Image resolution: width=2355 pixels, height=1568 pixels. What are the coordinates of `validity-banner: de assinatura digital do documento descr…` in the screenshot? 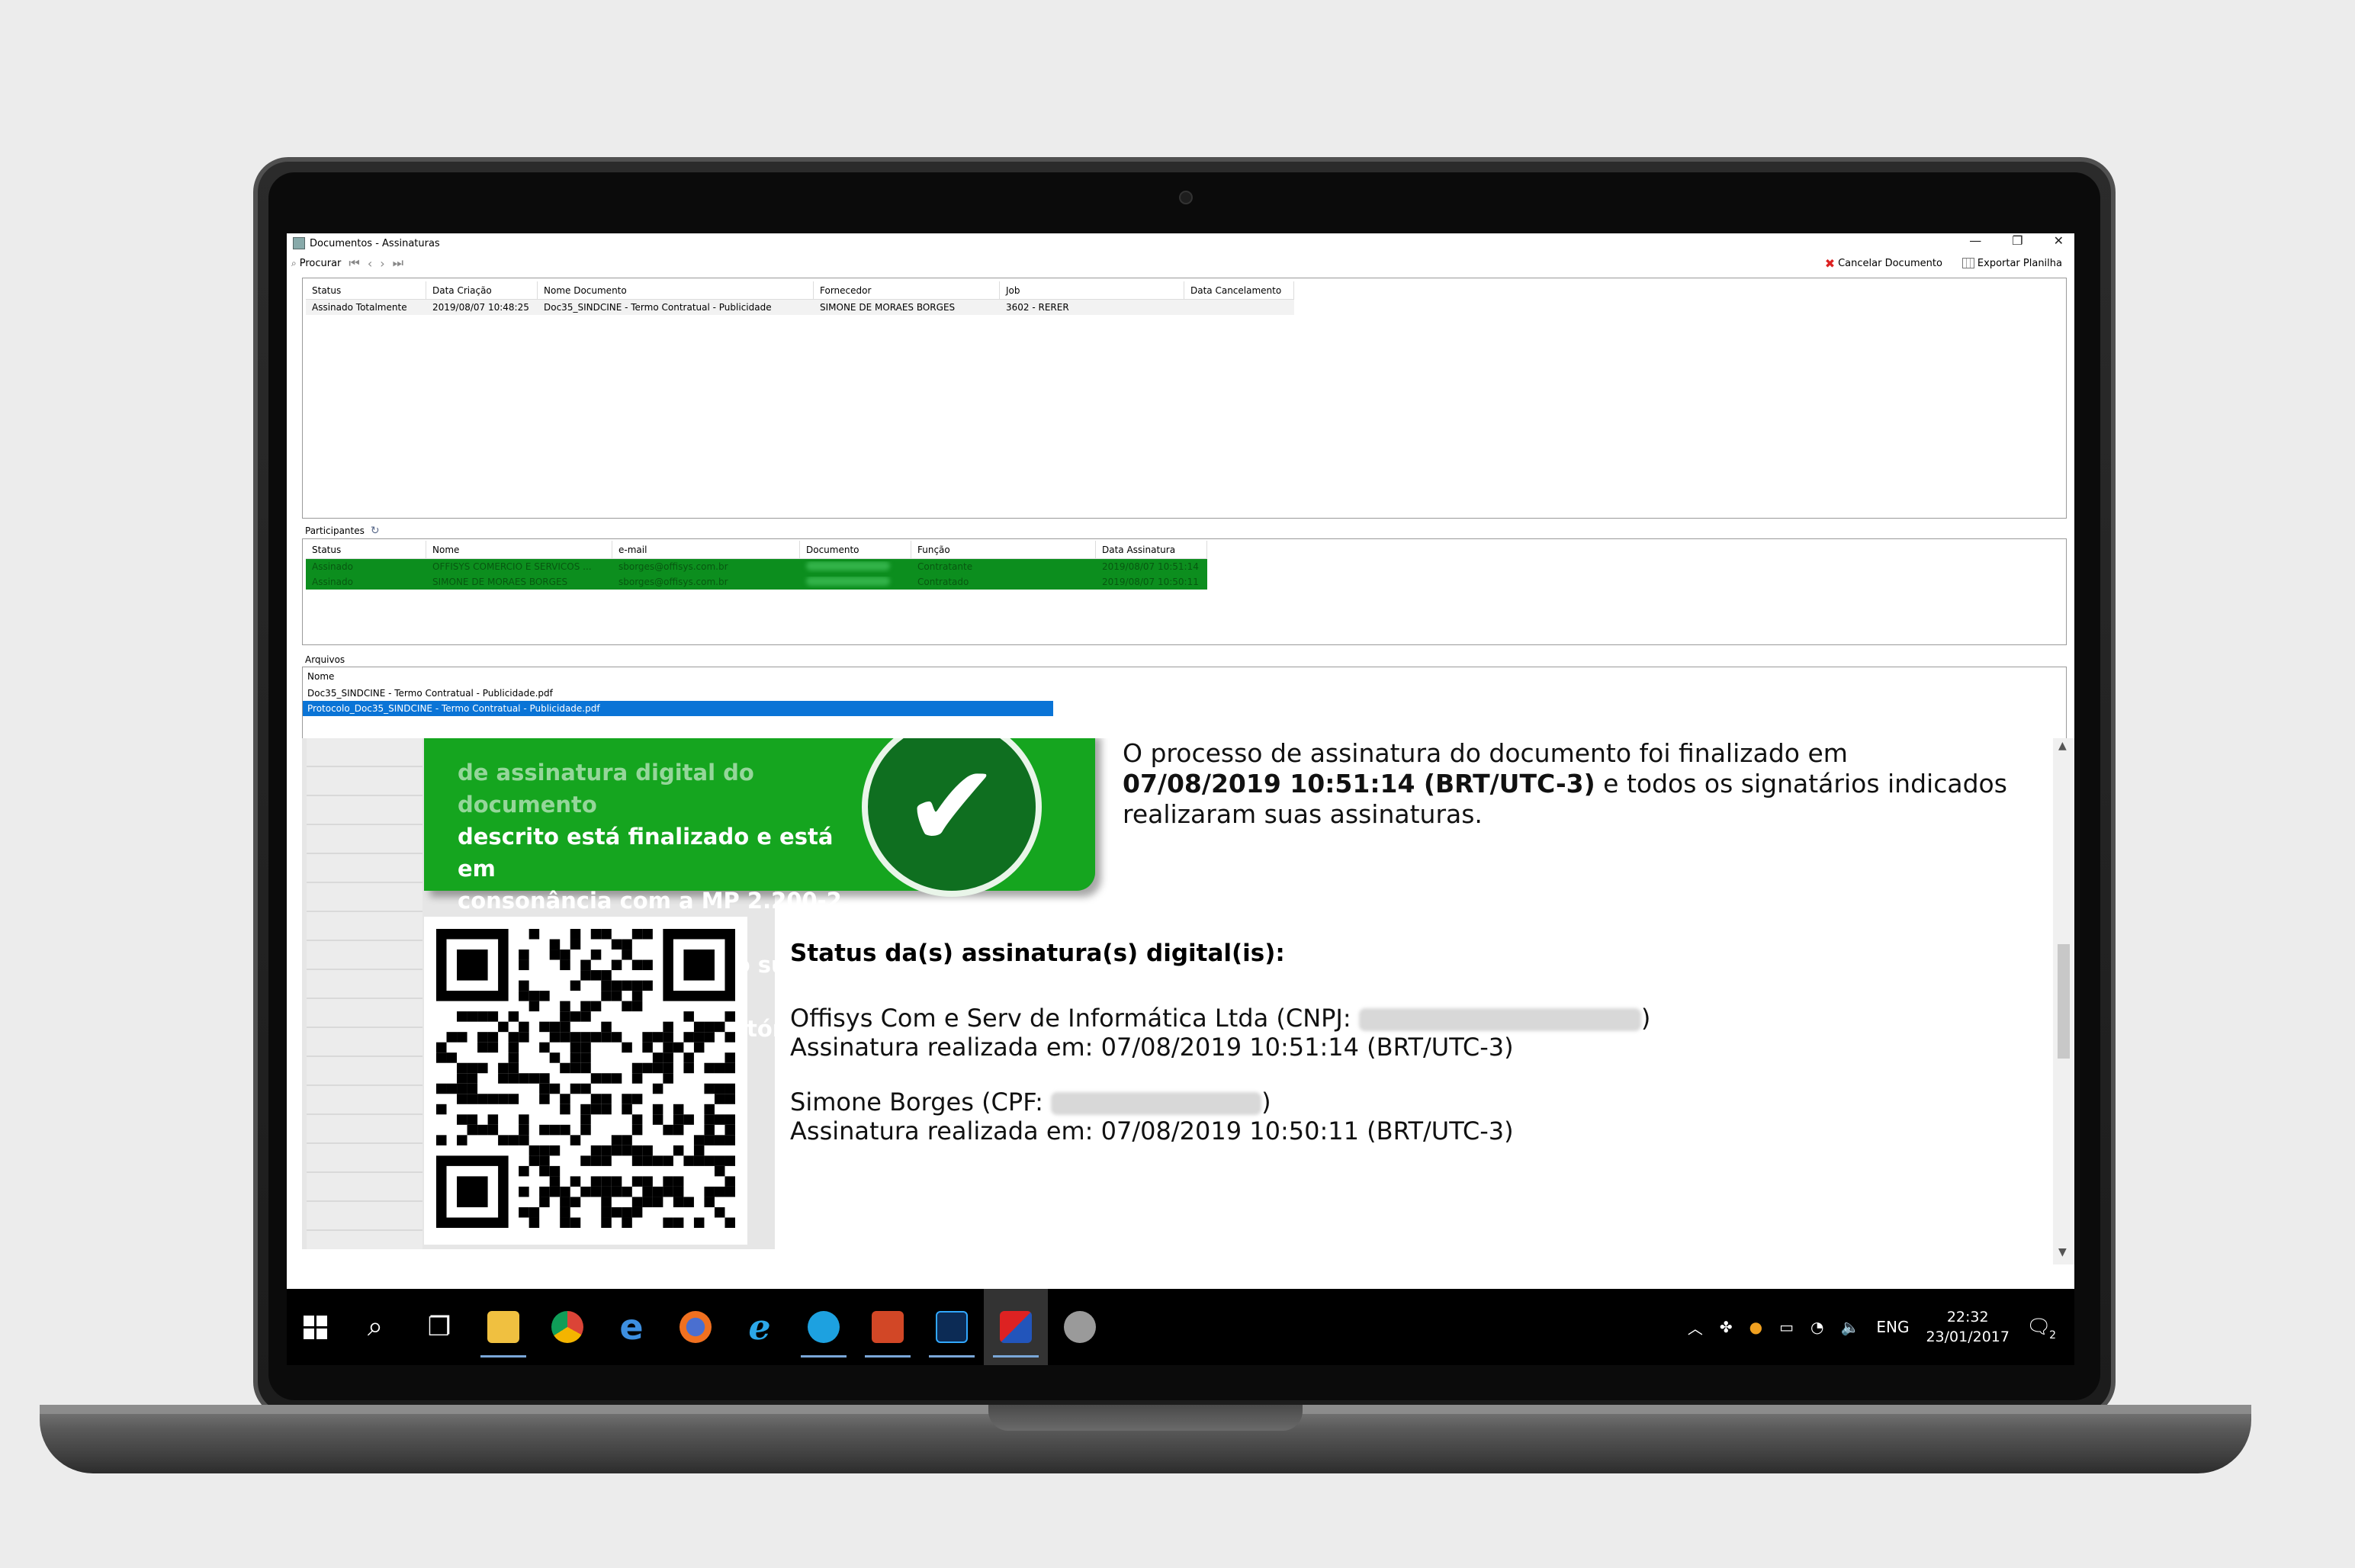 It's located at (759, 906).